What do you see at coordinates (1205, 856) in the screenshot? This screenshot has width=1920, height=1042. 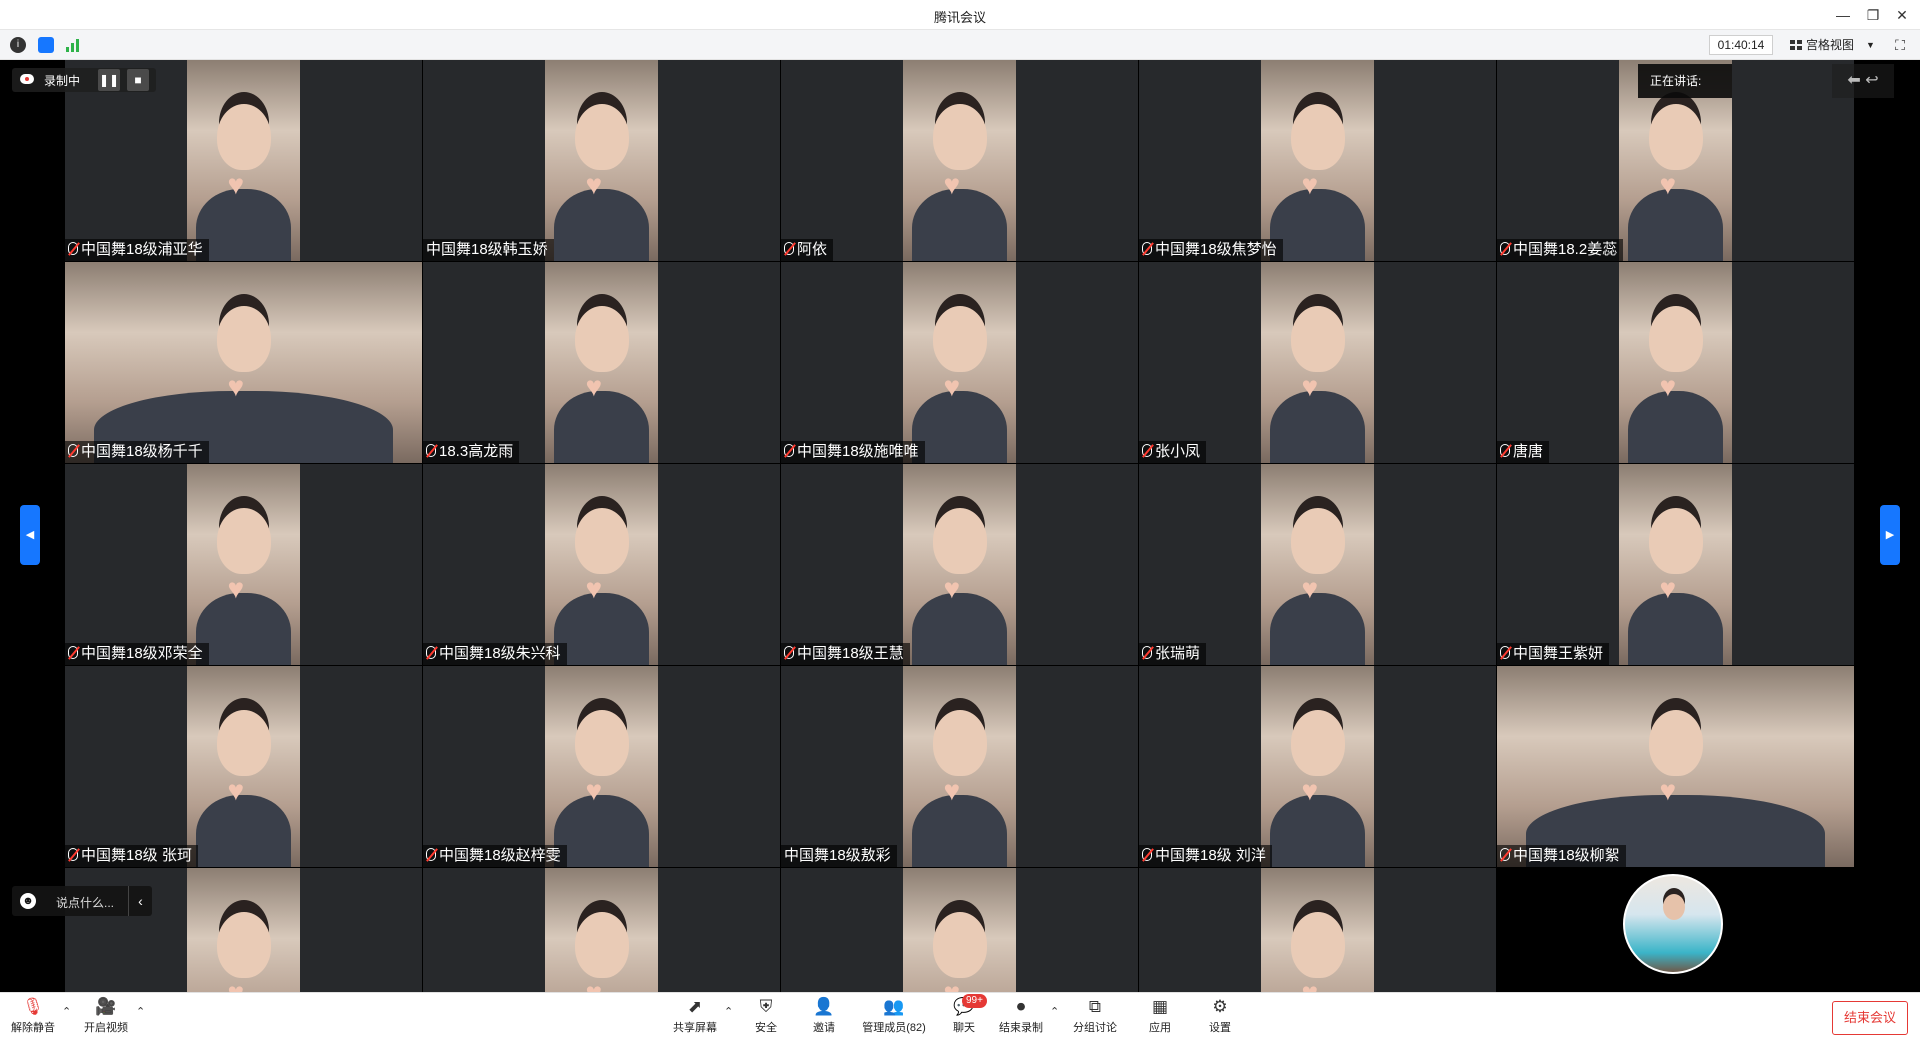 I see `participant-name-tag: 中国舞18级 刘洋` at bounding box center [1205, 856].